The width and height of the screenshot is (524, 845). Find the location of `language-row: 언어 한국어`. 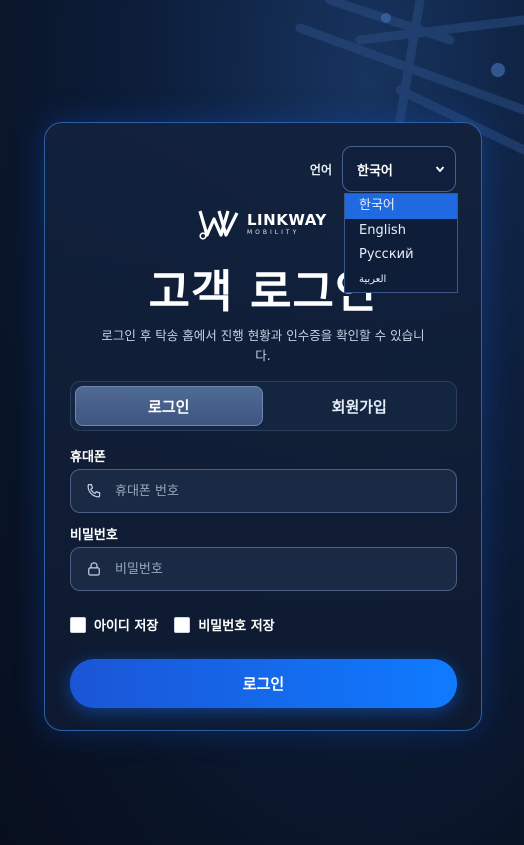

language-row: 언어 한국어 is located at coordinates (383, 169).